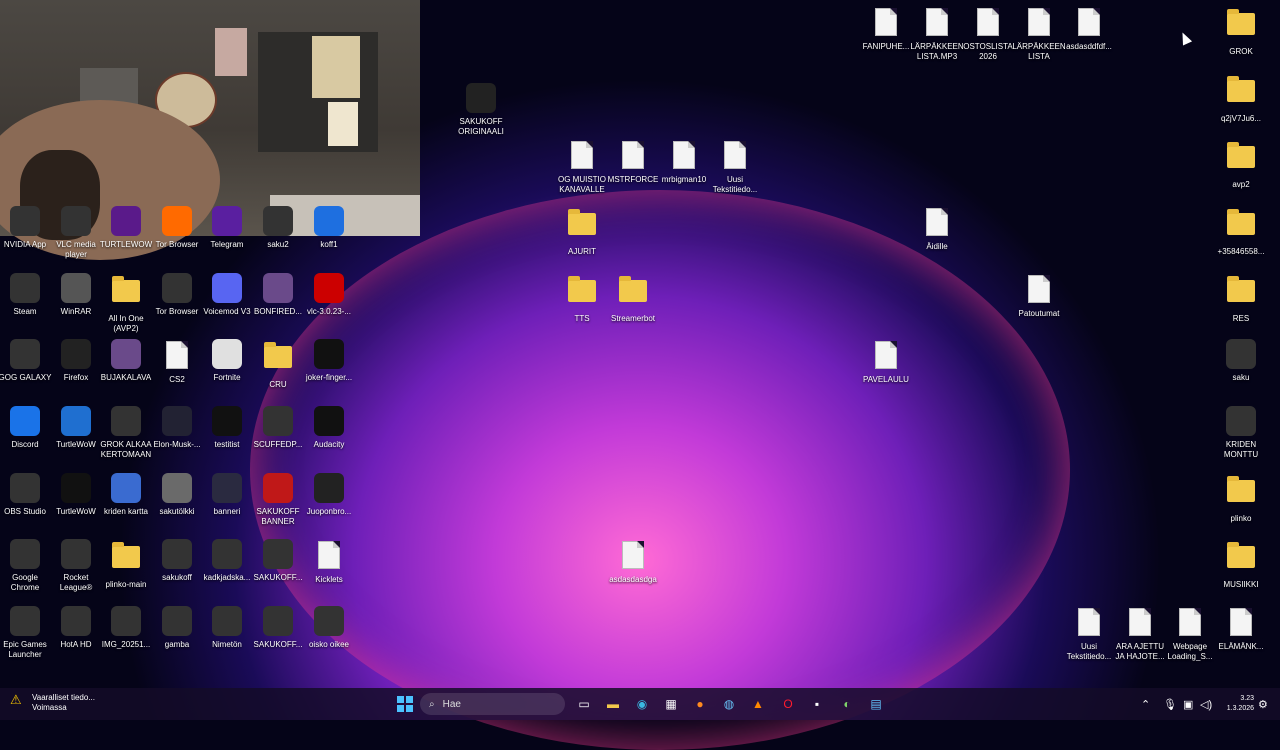 This screenshot has width=1280, height=750. Describe the element at coordinates (1206, 704) in the screenshot. I see `volume-icon: ◁)` at that location.